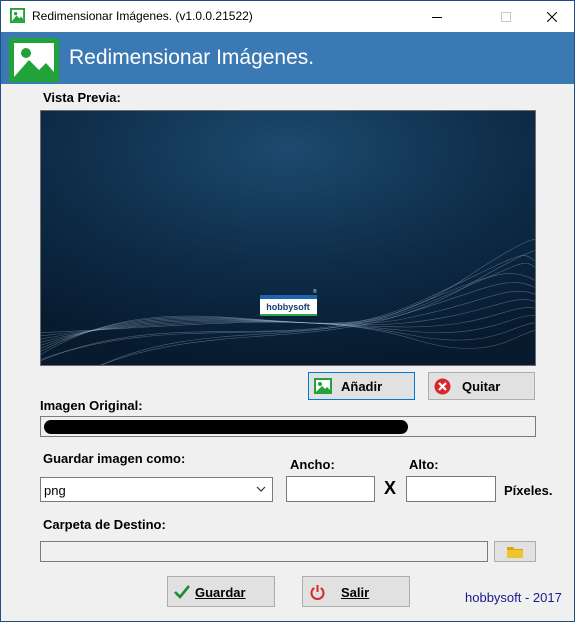  I want to click on folder-icon, so click(515, 552).